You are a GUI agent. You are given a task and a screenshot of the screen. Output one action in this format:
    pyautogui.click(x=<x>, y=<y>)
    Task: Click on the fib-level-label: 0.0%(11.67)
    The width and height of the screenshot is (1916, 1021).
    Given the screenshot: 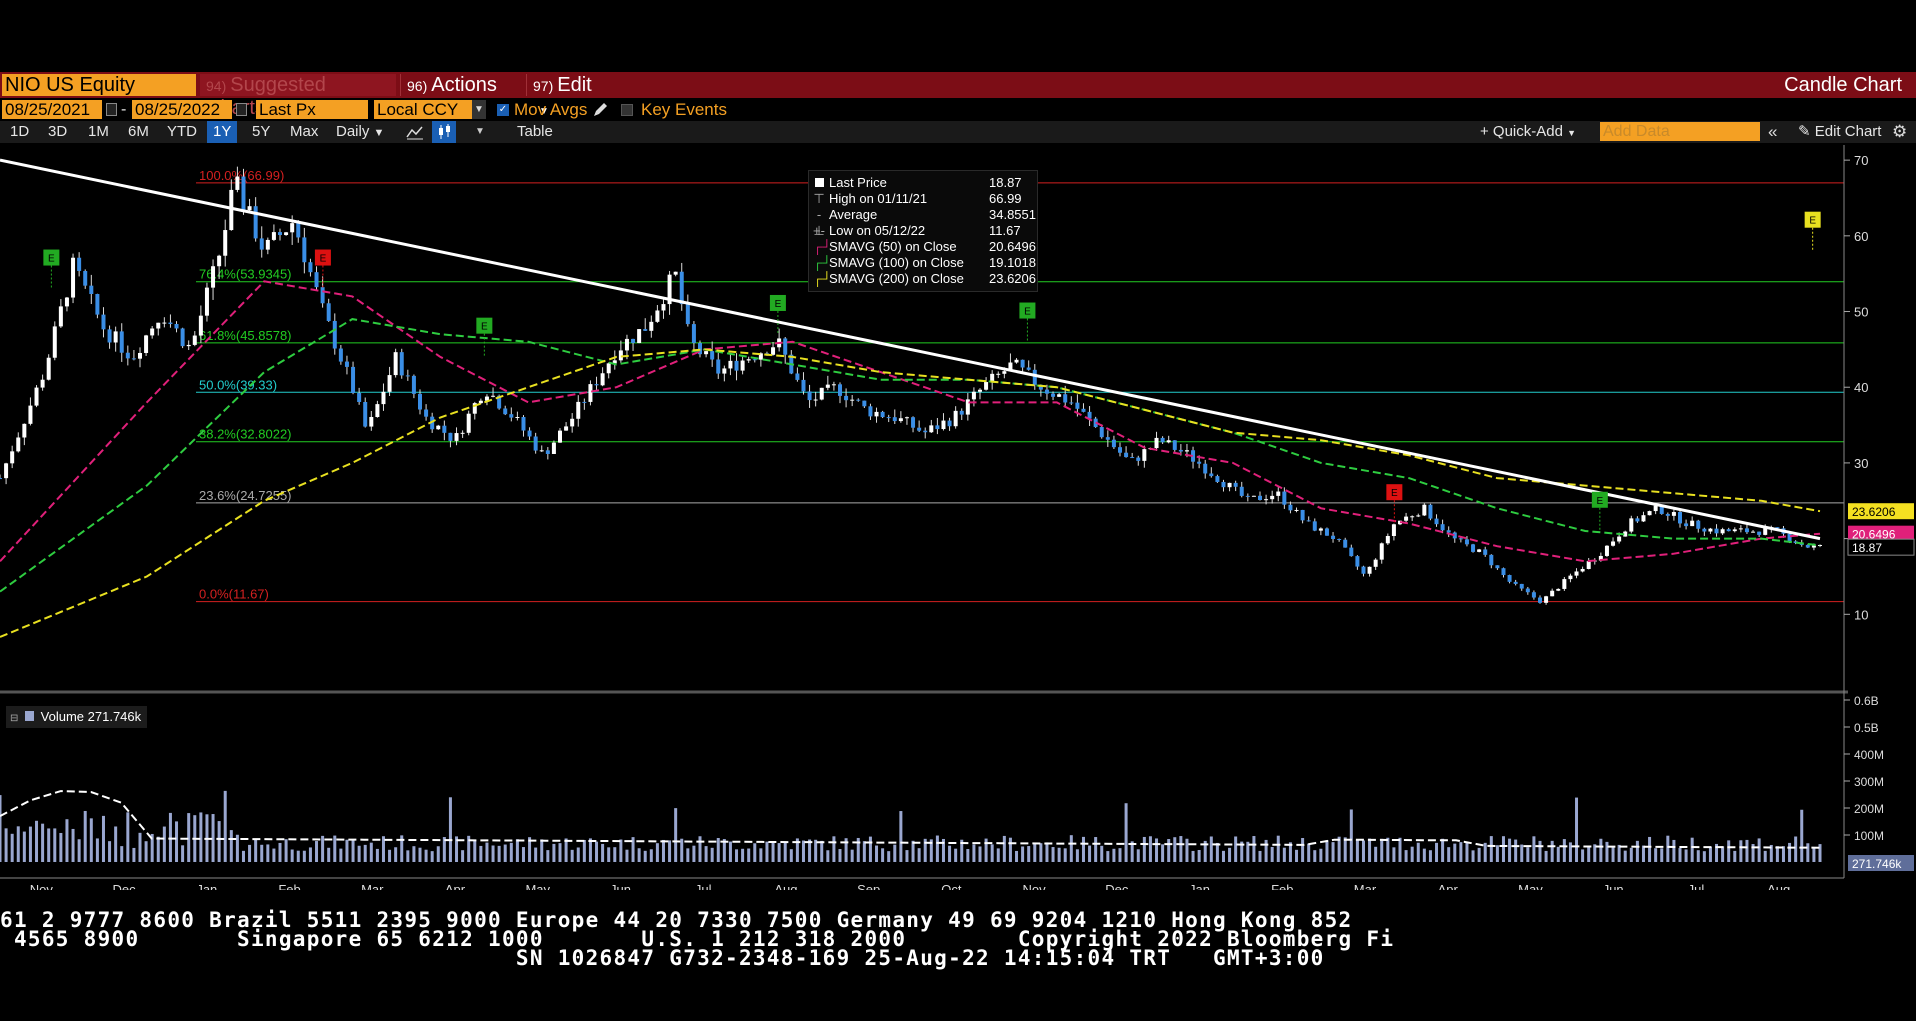 What is the action you would take?
    pyautogui.click(x=234, y=594)
    